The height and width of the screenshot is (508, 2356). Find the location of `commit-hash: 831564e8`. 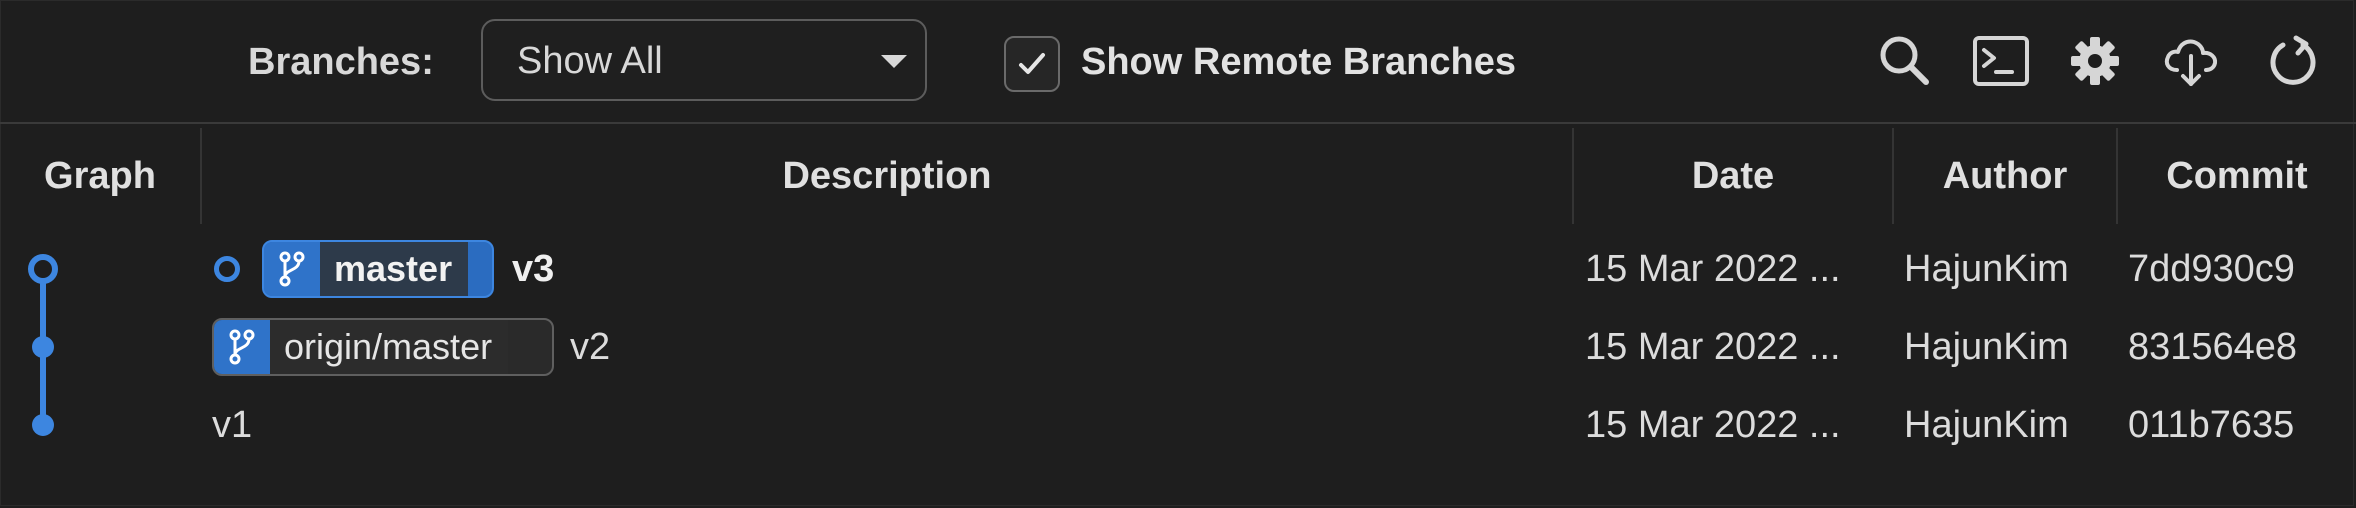

commit-hash: 831564e8 is located at coordinates (2213, 347).